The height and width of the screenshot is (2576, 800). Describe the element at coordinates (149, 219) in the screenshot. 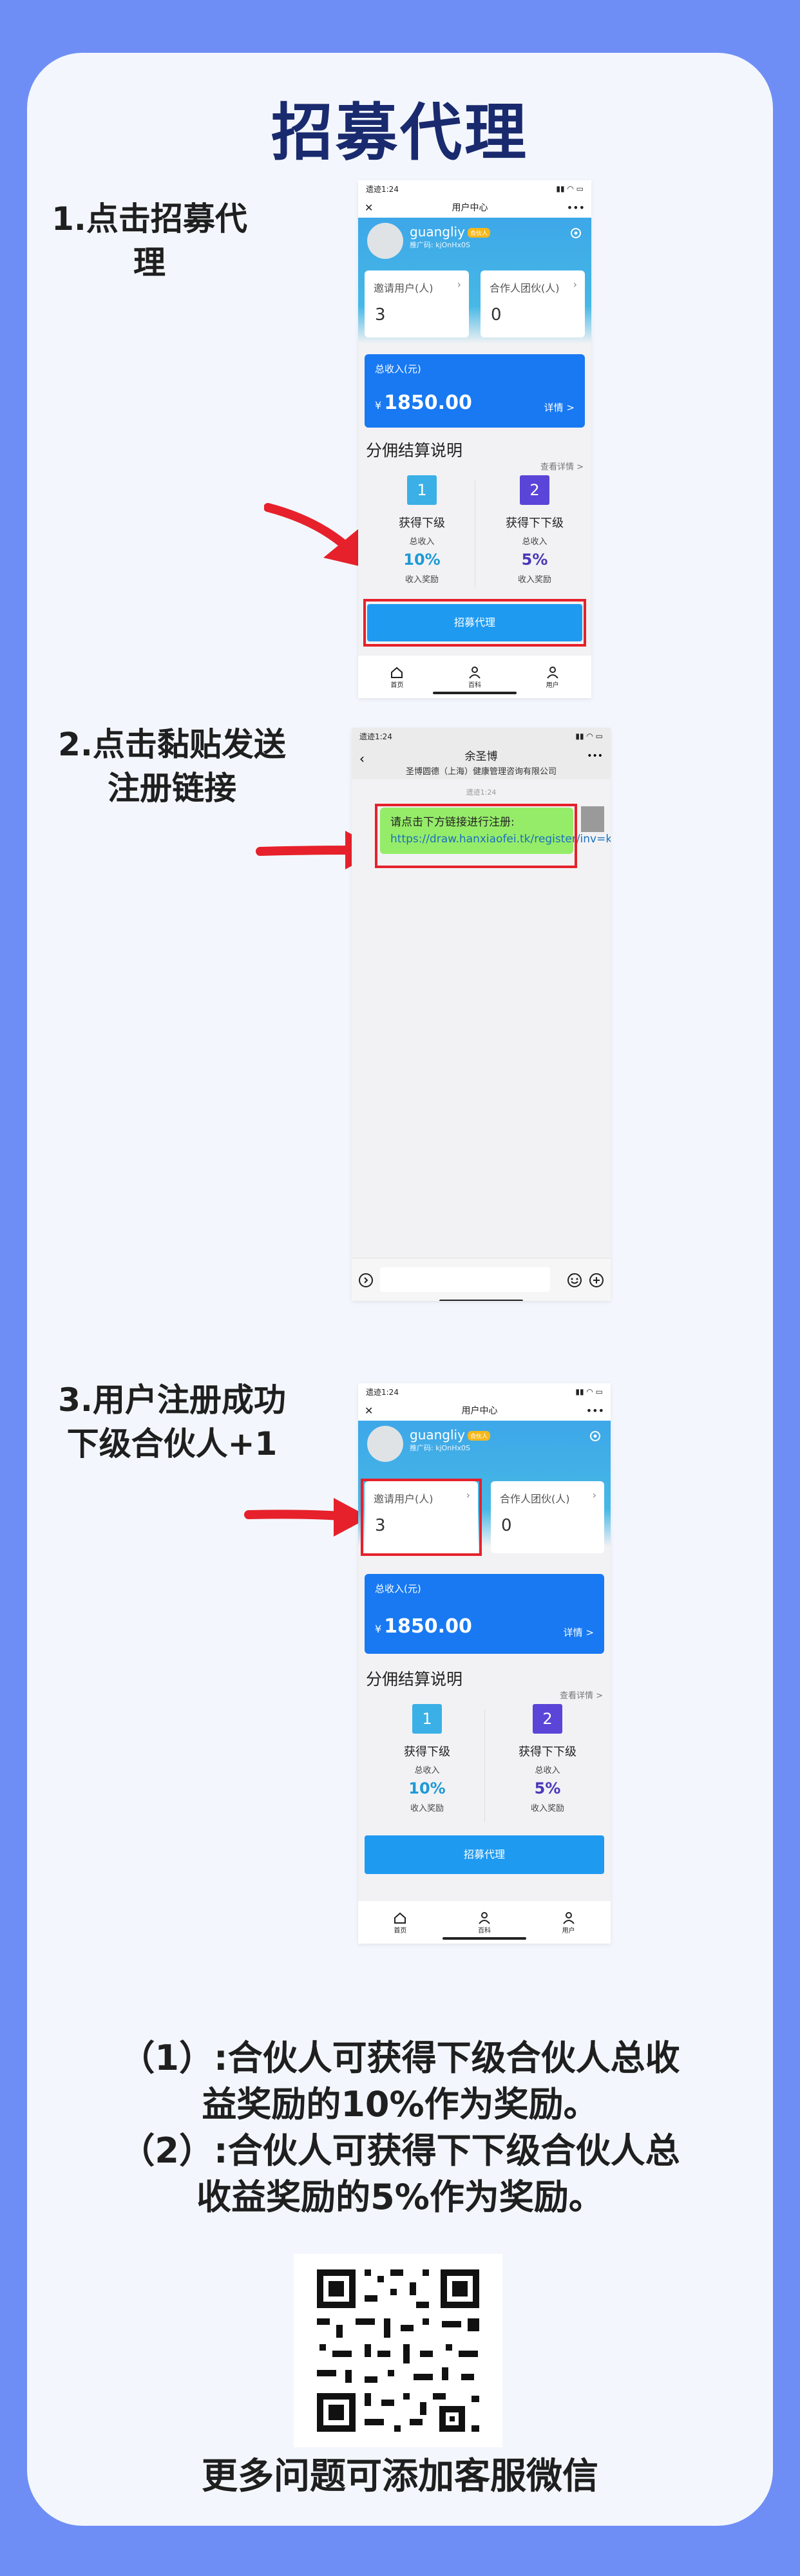

I see `step-1-line1: 1.点击招募代` at that location.